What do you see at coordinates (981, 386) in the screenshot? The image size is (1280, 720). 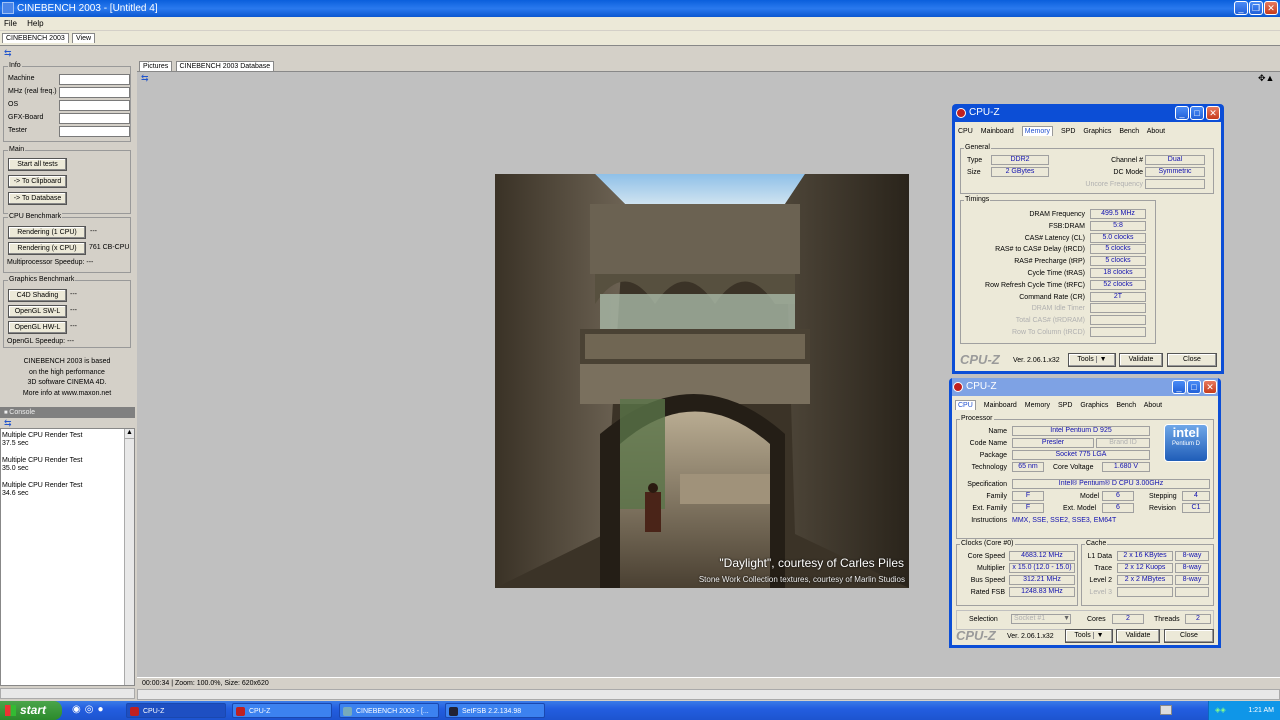 I see `cpuz-cpu-title: CPU-Z` at bounding box center [981, 386].